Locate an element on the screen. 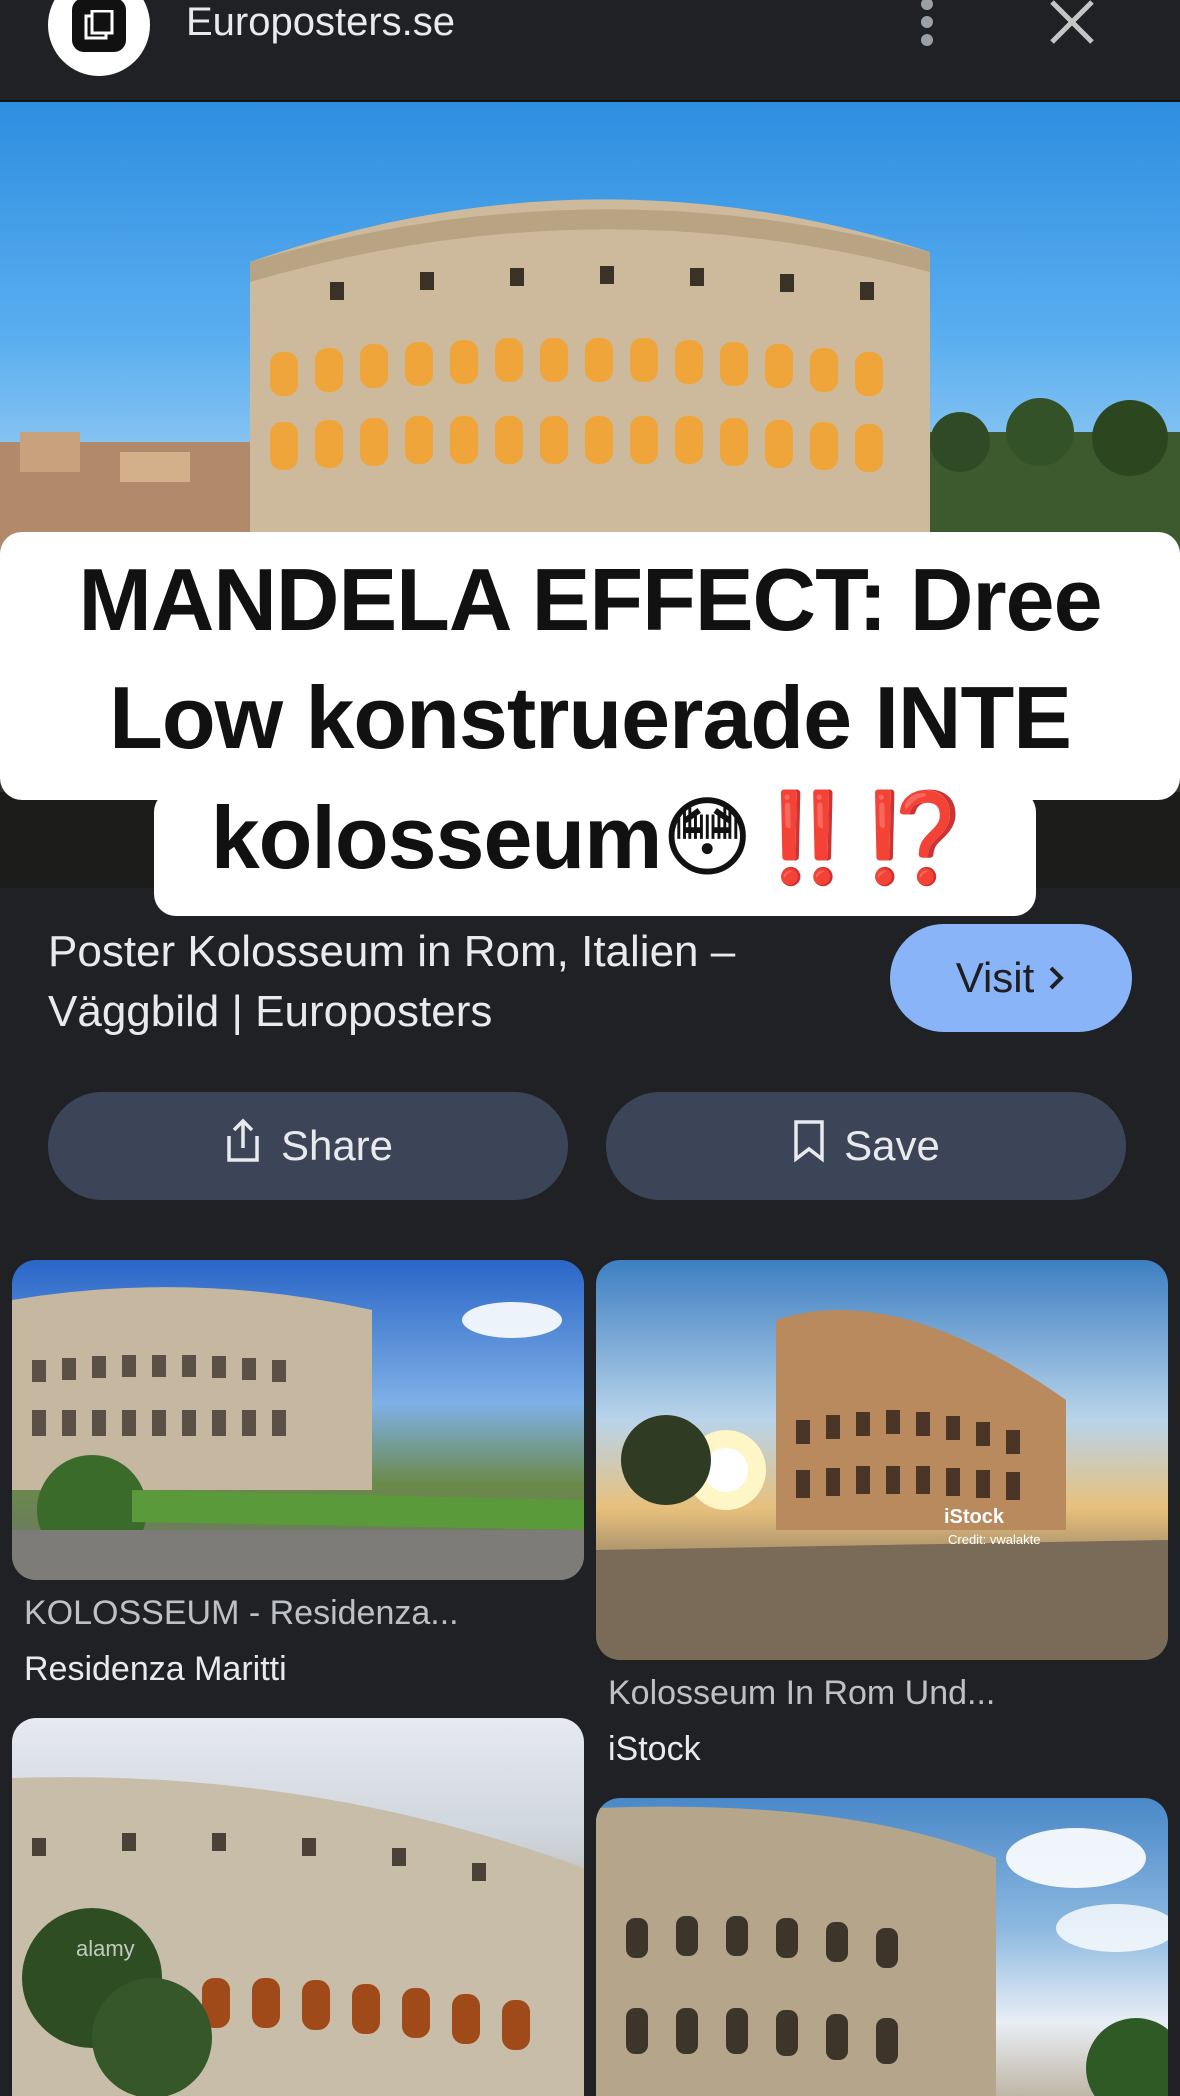  save-button: Save is located at coordinates (866, 1146).